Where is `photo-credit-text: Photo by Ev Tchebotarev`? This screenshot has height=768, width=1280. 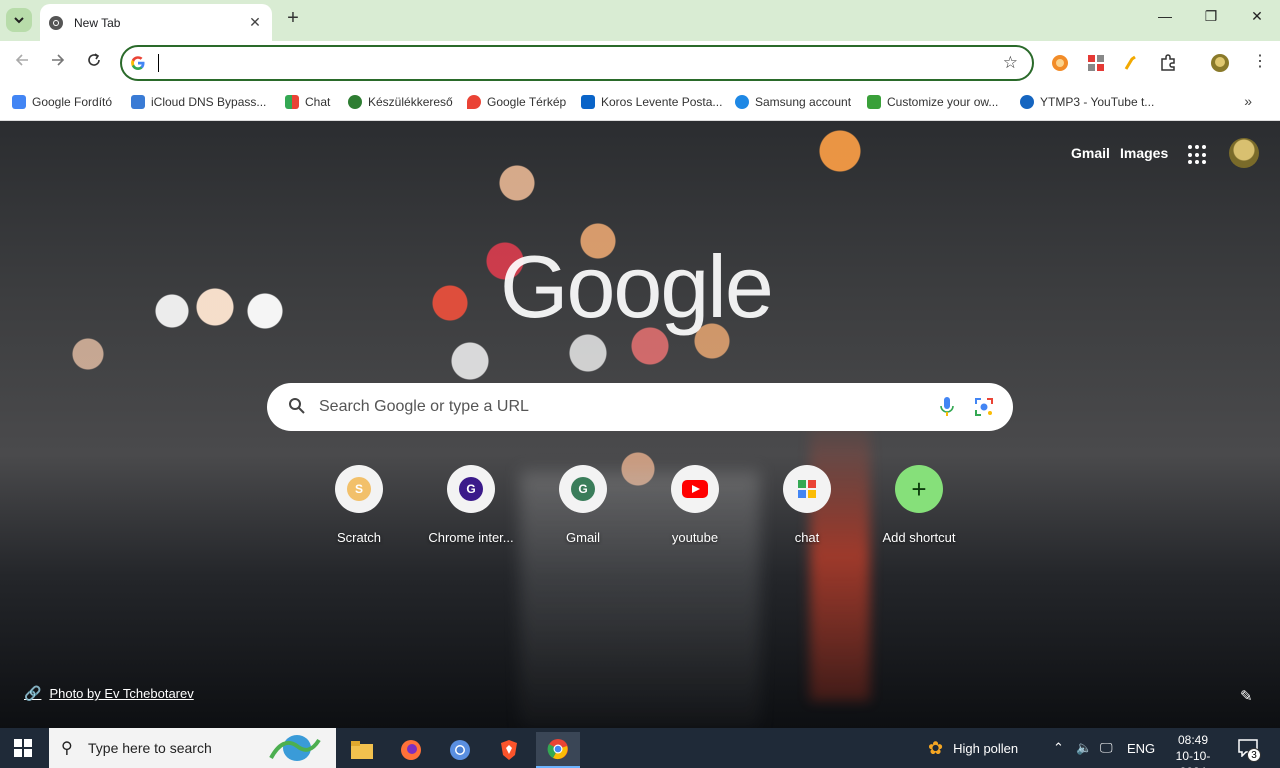
photo-credit-text: Photo by Ev Tchebotarev is located at coordinates (121, 693).